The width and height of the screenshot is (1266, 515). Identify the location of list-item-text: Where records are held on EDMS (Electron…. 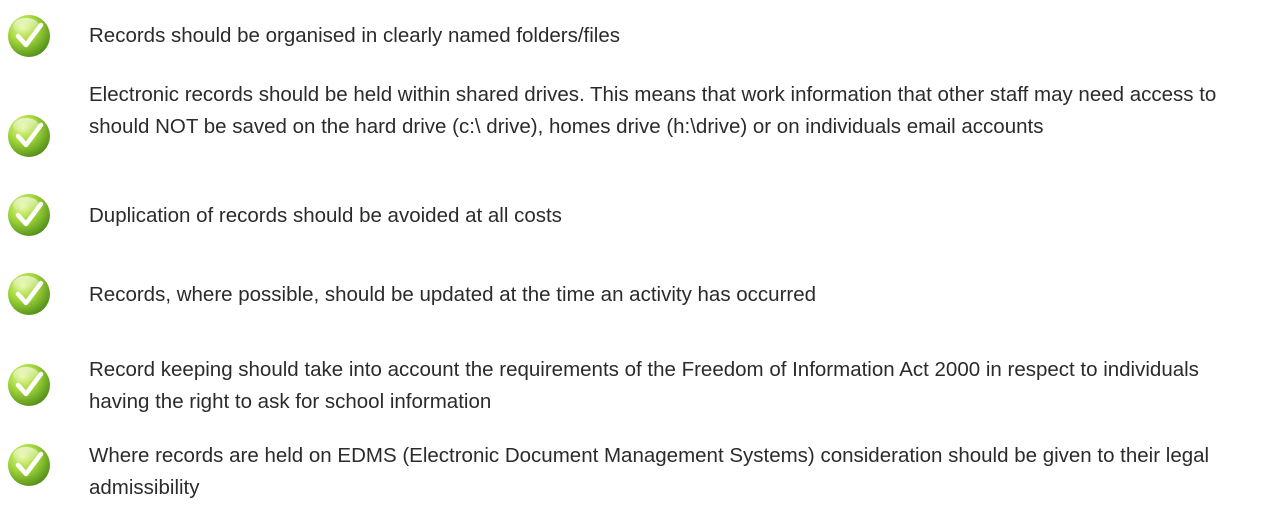
(649, 471).